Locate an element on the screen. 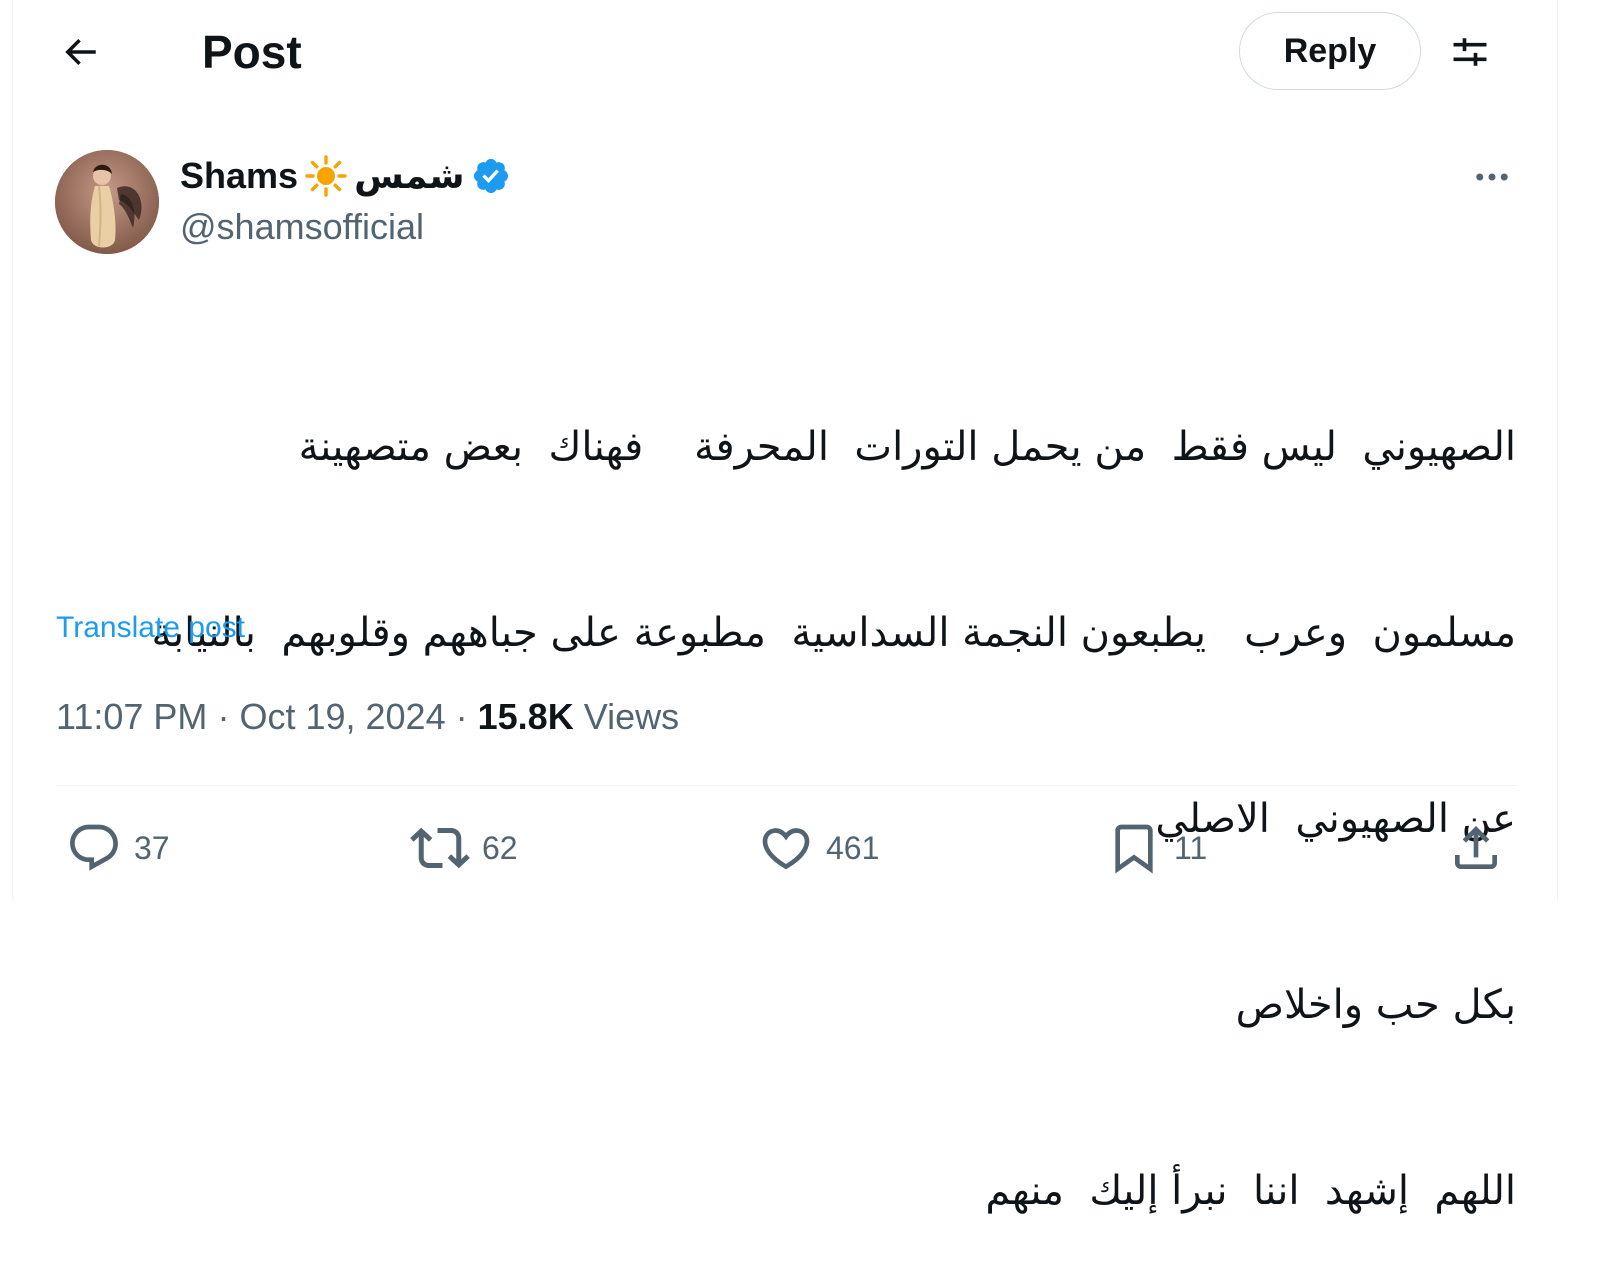 The height and width of the screenshot is (1284, 1600). repost-icon is located at coordinates (440, 848).